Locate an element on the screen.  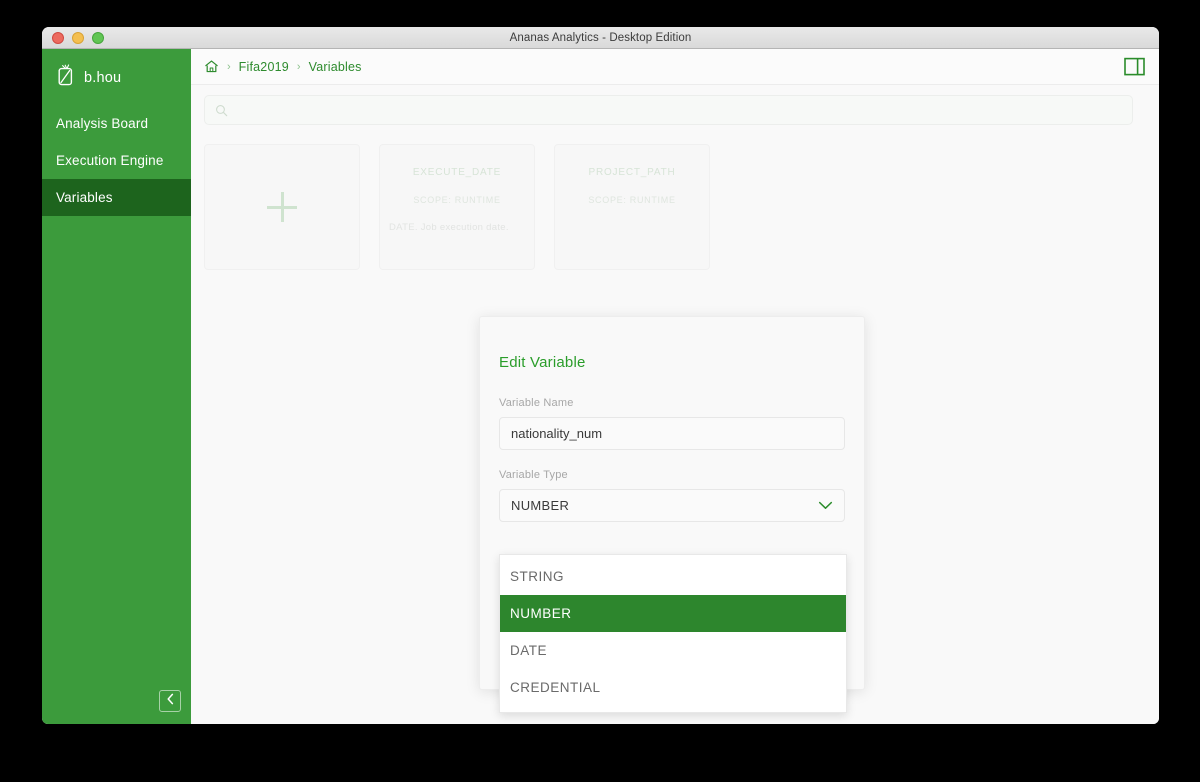
home-icon is located at coordinates (211, 66).